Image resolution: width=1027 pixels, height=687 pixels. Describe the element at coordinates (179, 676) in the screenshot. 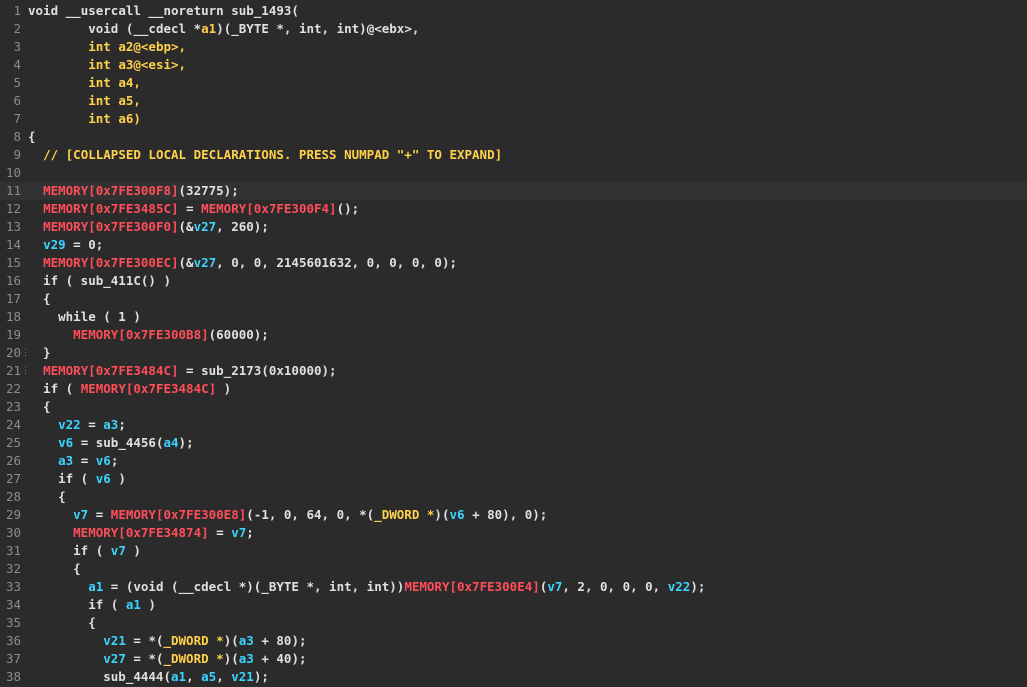

I see `code-token: a1` at that location.